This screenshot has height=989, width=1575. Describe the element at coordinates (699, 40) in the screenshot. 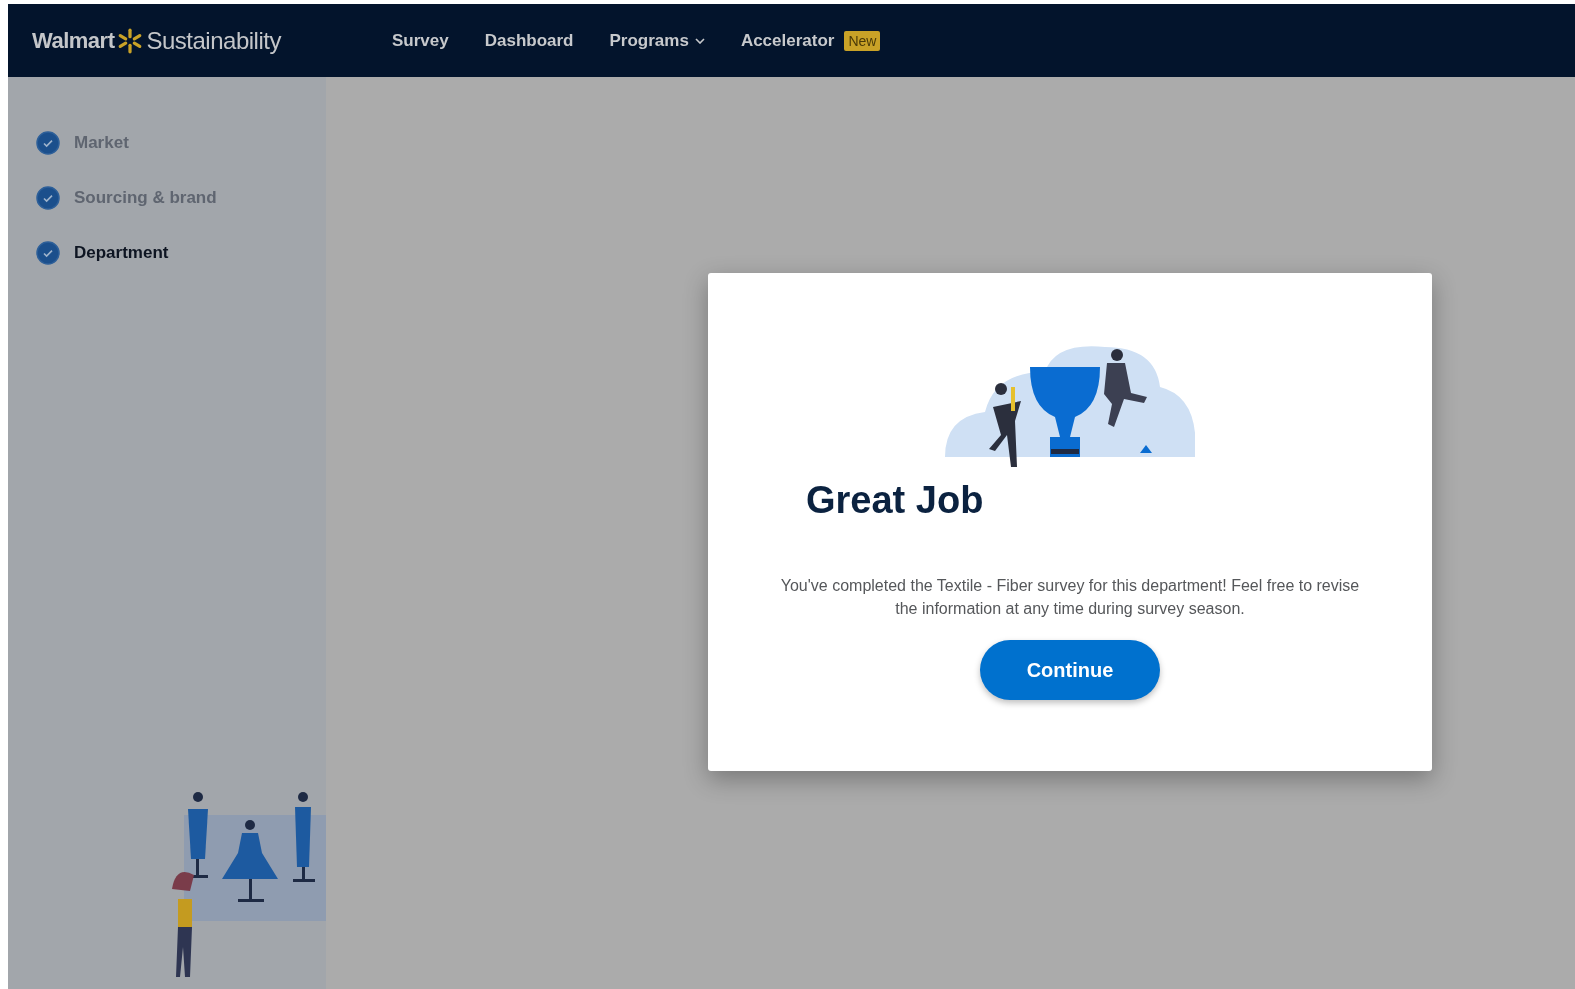

I see `caret-icon` at that location.